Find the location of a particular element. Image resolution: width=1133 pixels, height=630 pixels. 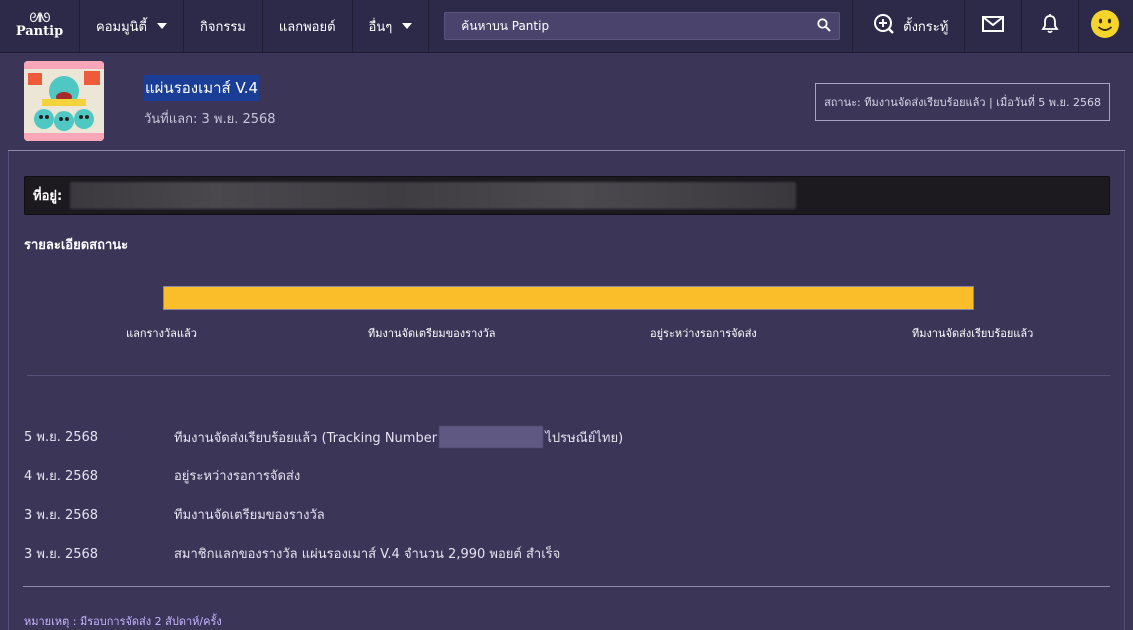

nav-activities: กิจกรรม is located at coordinates (223, 26).